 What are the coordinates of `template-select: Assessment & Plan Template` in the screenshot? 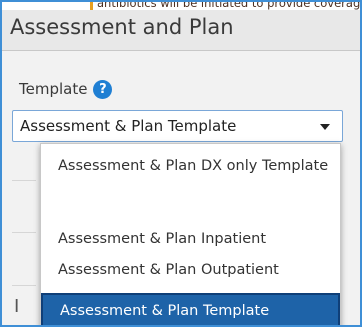 It's located at (177, 126).